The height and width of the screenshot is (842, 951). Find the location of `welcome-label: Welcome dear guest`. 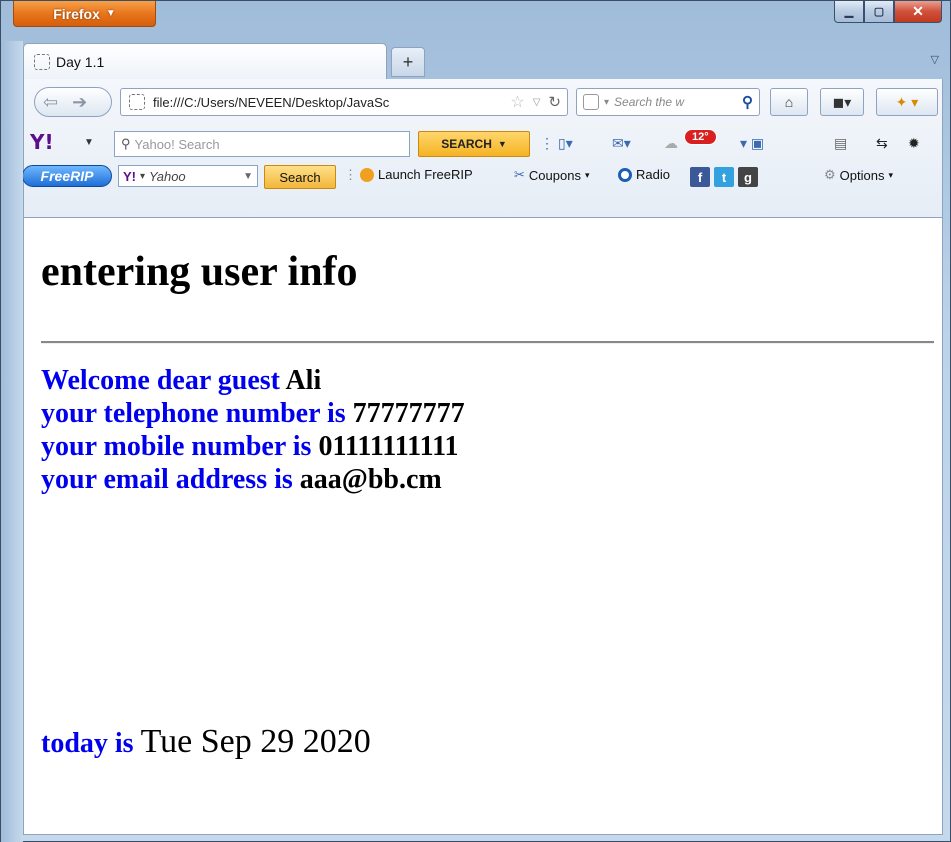

welcome-label: Welcome dear guest is located at coordinates (163, 380).